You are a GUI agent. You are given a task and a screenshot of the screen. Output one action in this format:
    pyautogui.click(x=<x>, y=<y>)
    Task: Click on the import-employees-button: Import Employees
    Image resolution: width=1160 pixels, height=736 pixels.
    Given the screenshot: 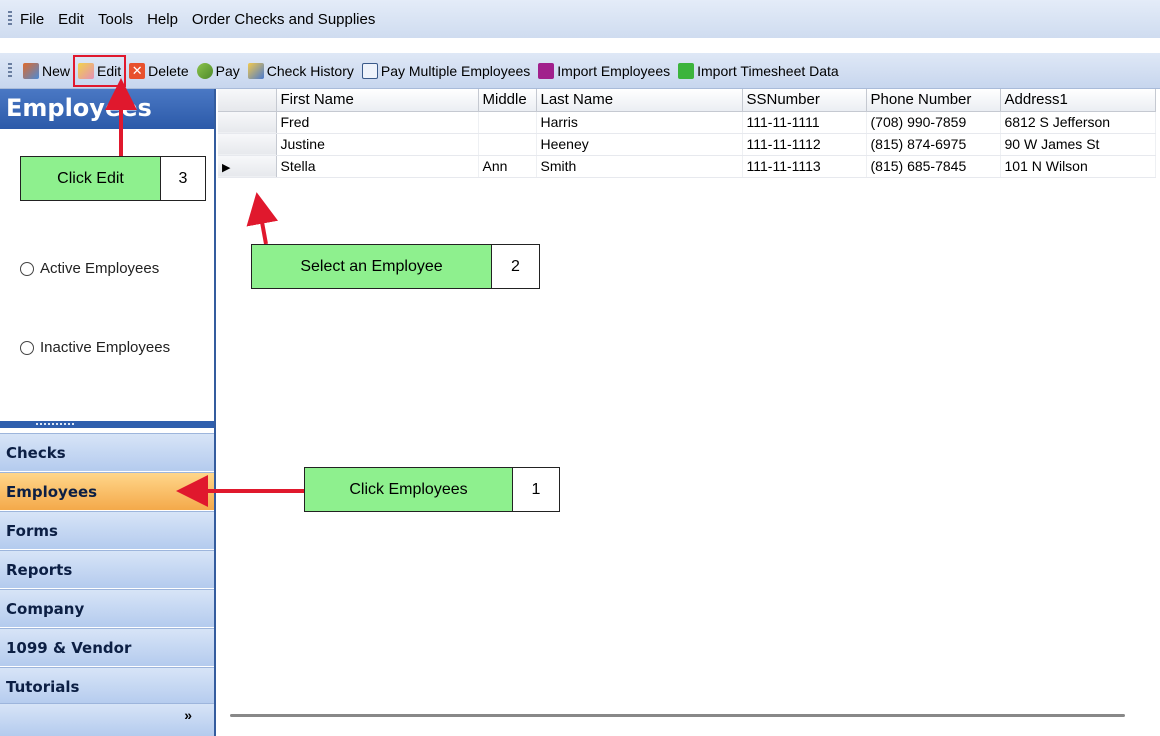 What is the action you would take?
    pyautogui.click(x=604, y=71)
    